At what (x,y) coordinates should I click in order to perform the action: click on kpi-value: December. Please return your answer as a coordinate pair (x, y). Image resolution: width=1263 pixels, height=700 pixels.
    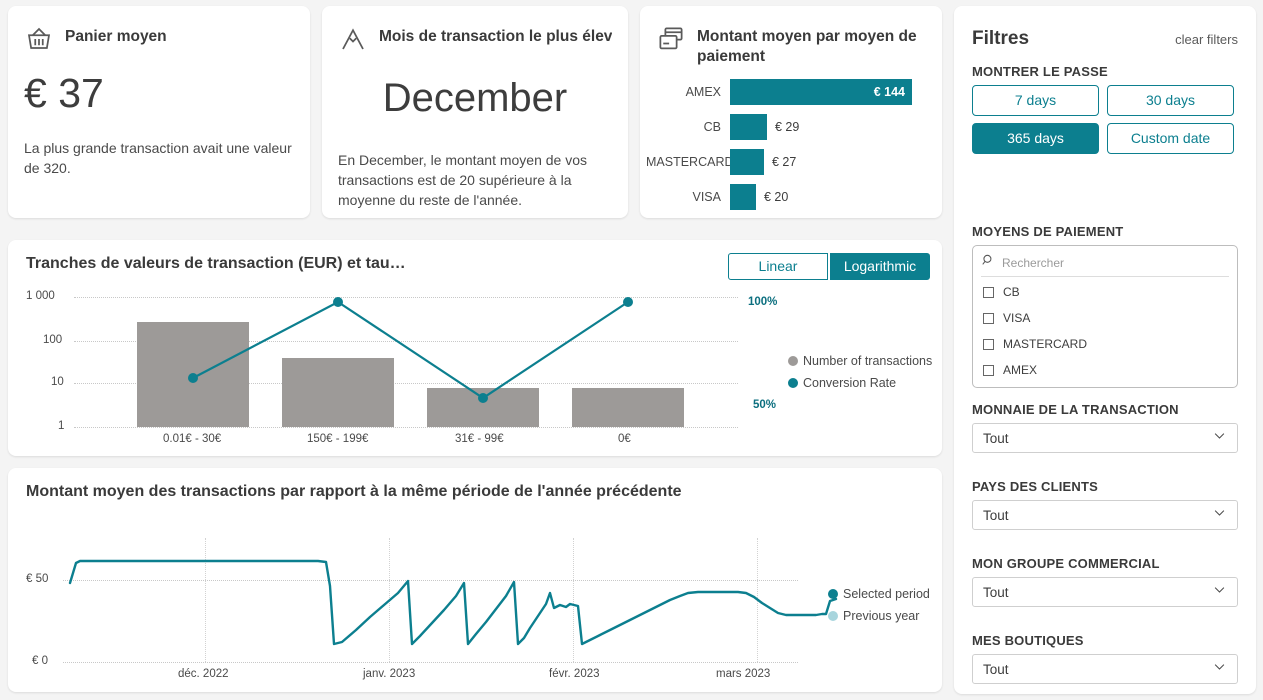
    Looking at the image, I should click on (475, 98).